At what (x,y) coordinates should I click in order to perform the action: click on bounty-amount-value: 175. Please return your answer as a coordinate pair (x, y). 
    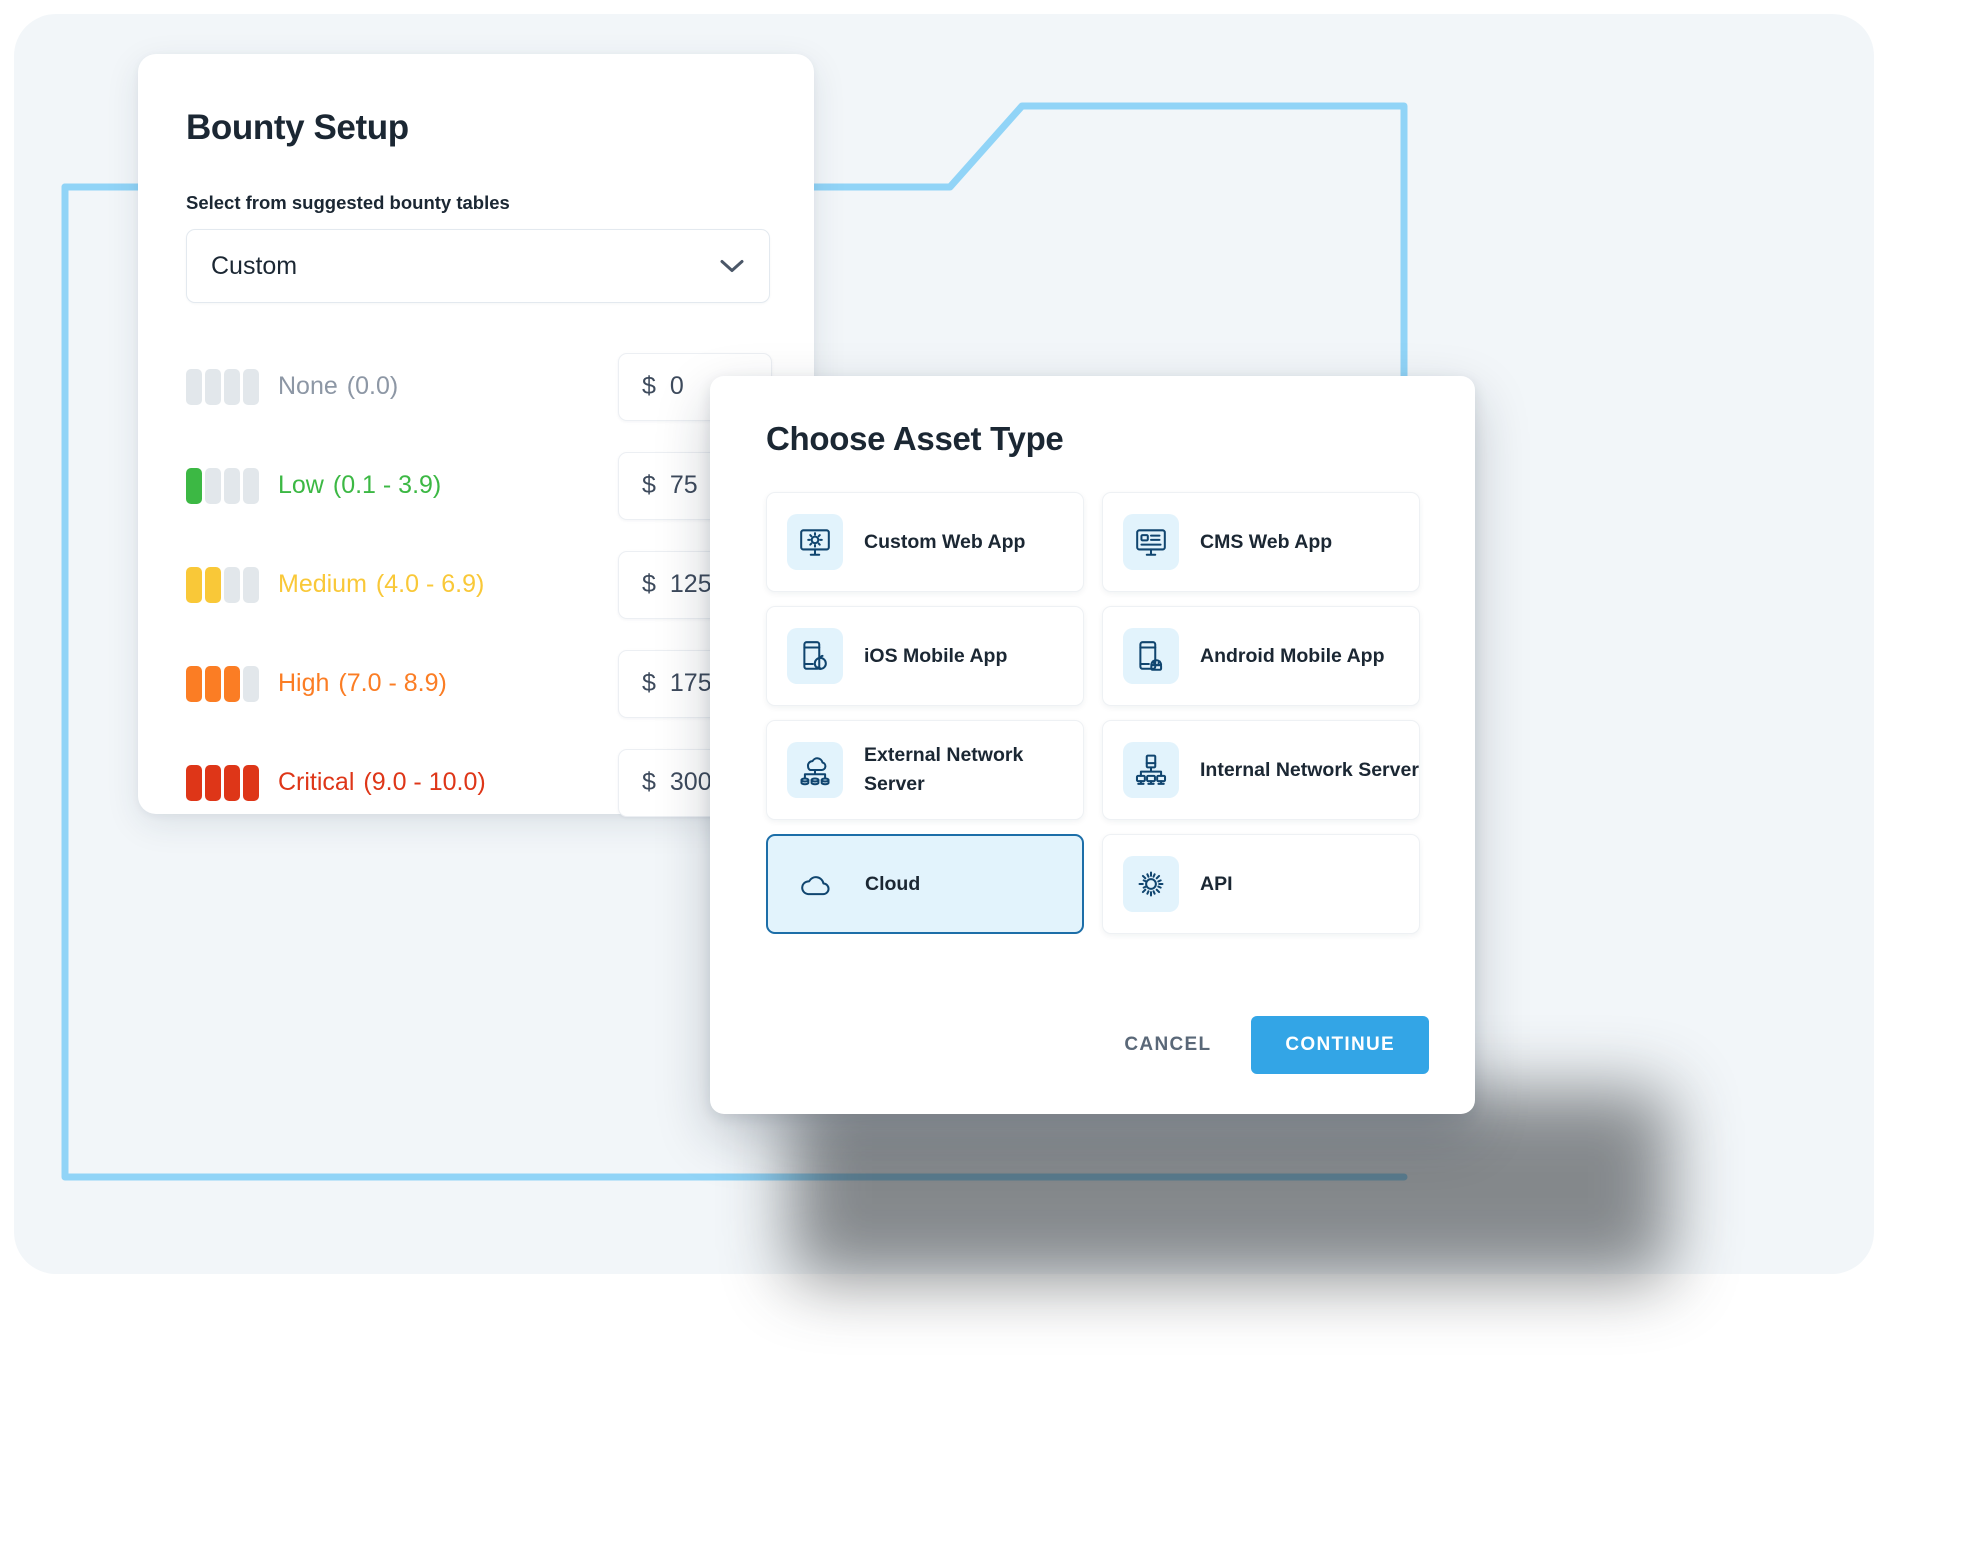
    Looking at the image, I should click on (690, 683).